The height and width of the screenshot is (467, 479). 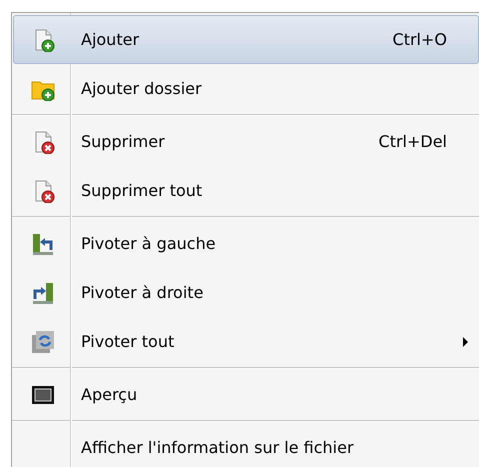 I want to click on menu-item: Pivoter à droite, so click(x=246, y=292).